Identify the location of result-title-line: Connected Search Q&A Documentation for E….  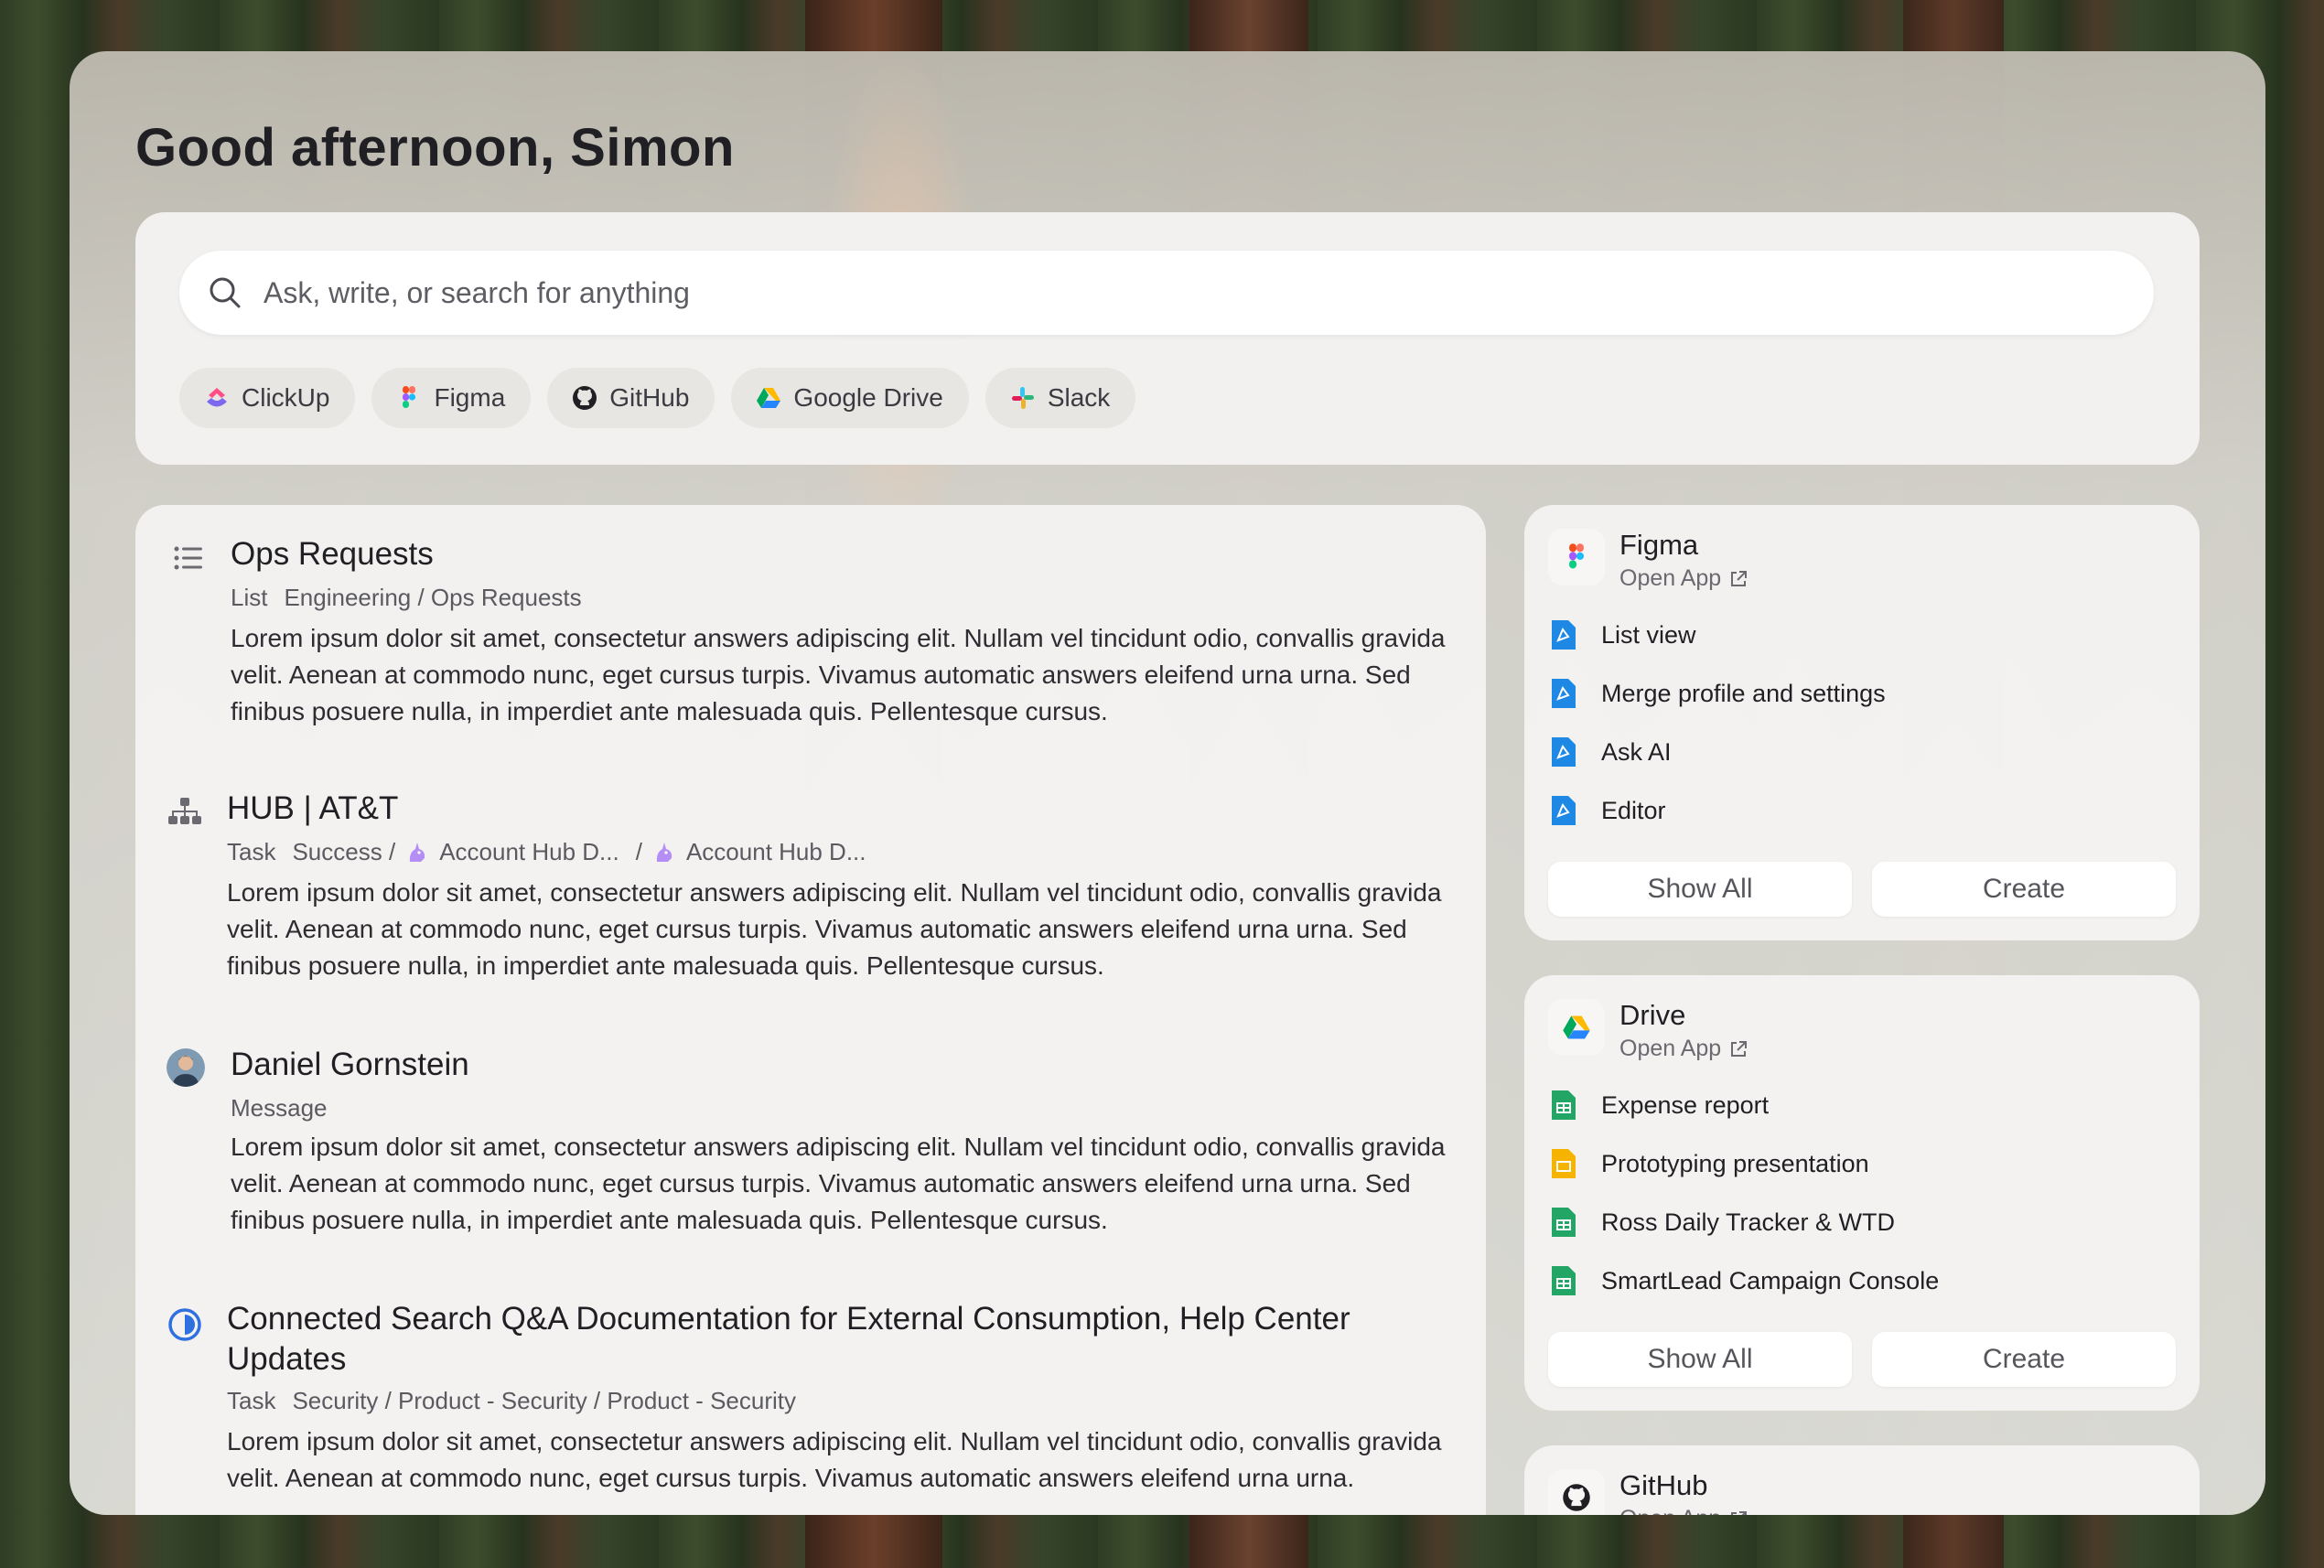
(788, 1319).